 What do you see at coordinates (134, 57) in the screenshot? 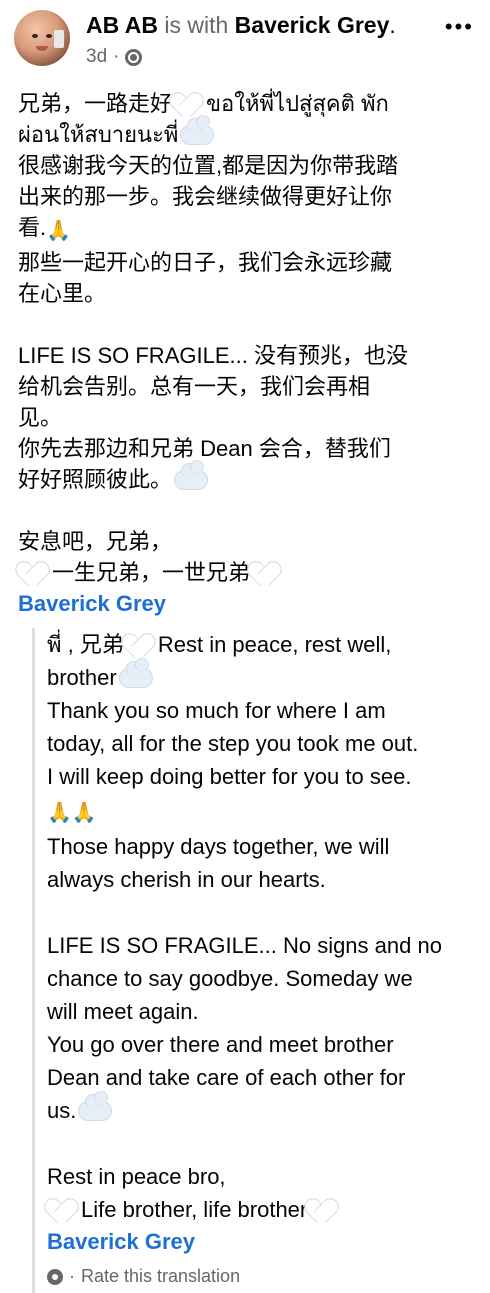
I see `globe-icon` at bounding box center [134, 57].